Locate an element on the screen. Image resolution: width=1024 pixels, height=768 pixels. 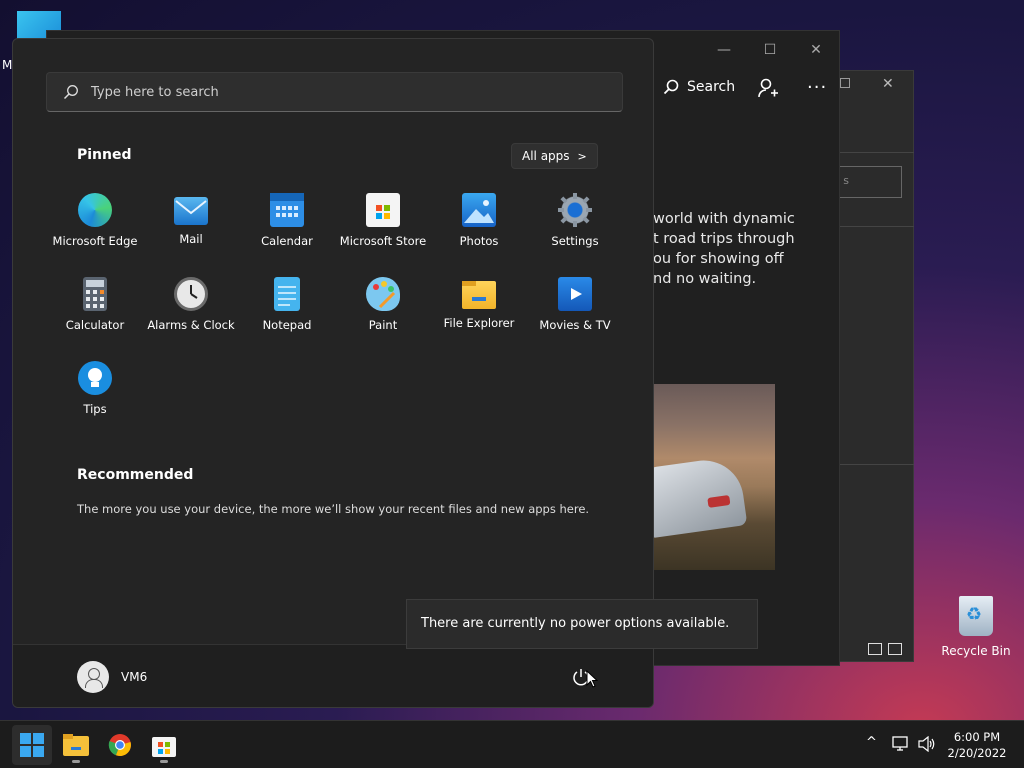
pinned-app-microsoft-edge: Microsoft Edge is located at coordinates (95, 231).